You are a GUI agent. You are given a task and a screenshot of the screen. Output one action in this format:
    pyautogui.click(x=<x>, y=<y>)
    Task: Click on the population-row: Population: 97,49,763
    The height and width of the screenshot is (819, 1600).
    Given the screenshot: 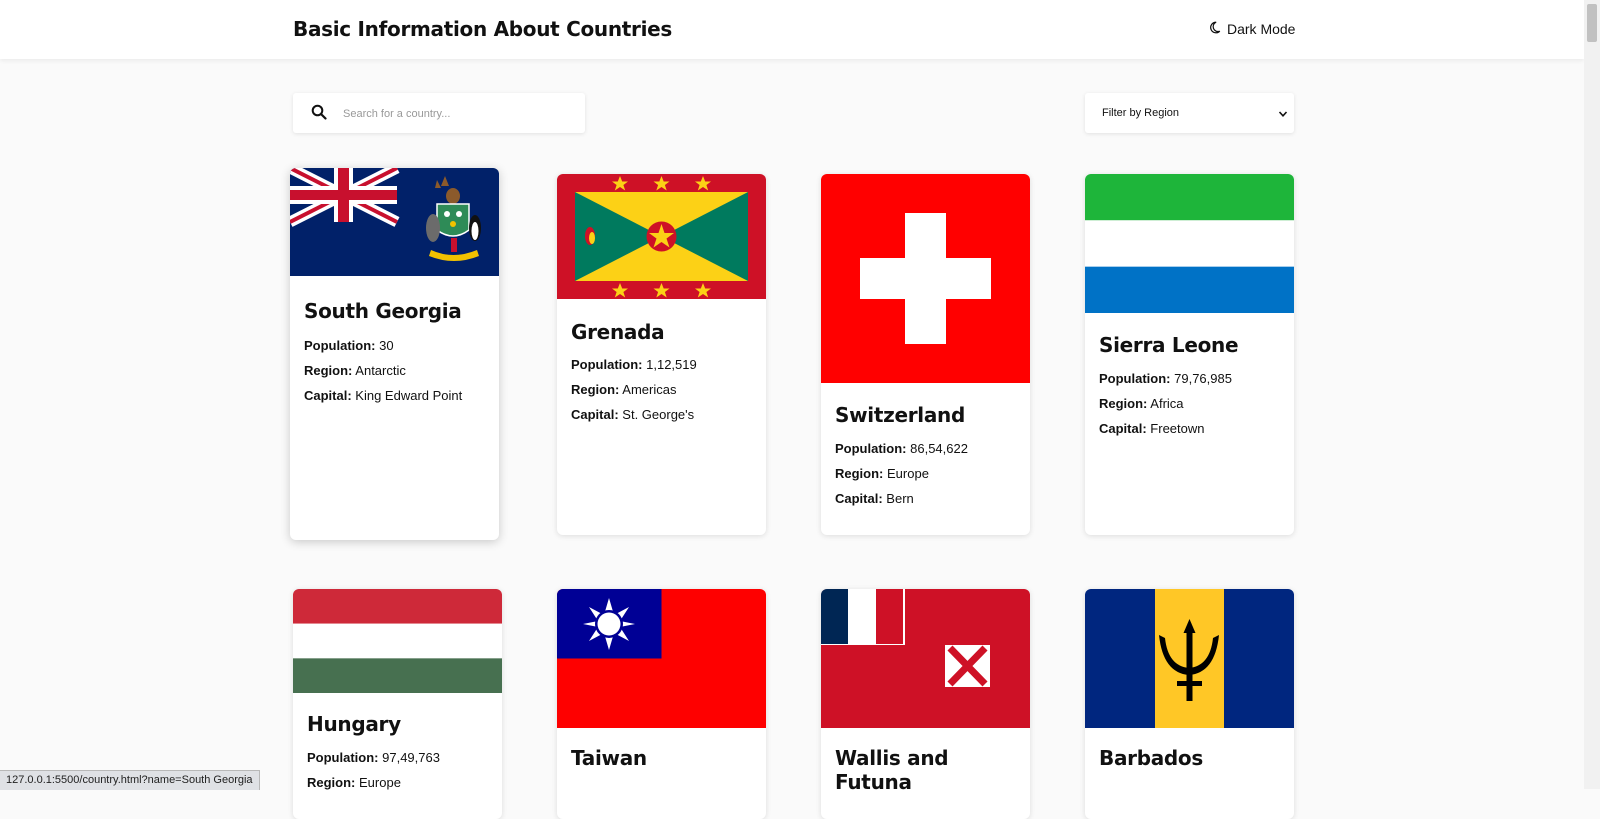 What is the action you would take?
    pyautogui.click(x=373, y=757)
    